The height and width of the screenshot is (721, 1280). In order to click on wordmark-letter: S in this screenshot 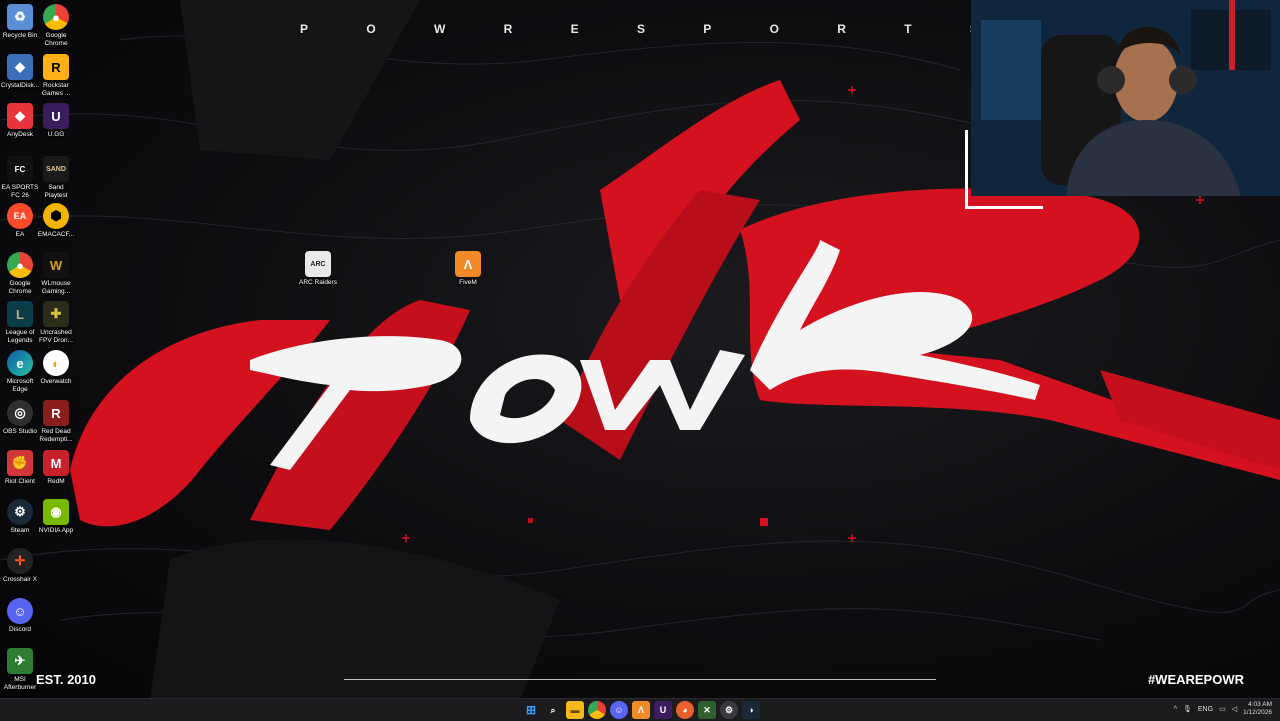, I will do `click(641, 29)`.